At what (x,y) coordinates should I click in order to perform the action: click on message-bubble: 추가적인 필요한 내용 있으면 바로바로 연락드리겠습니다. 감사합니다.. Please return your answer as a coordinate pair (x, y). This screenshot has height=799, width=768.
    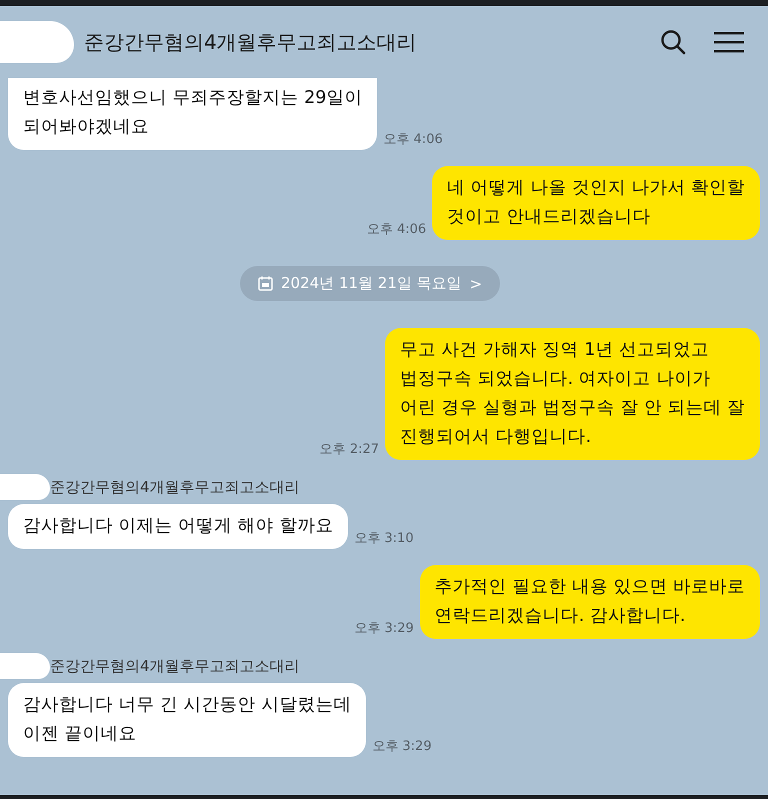
    Looking at the image, I should click on (590, 602).